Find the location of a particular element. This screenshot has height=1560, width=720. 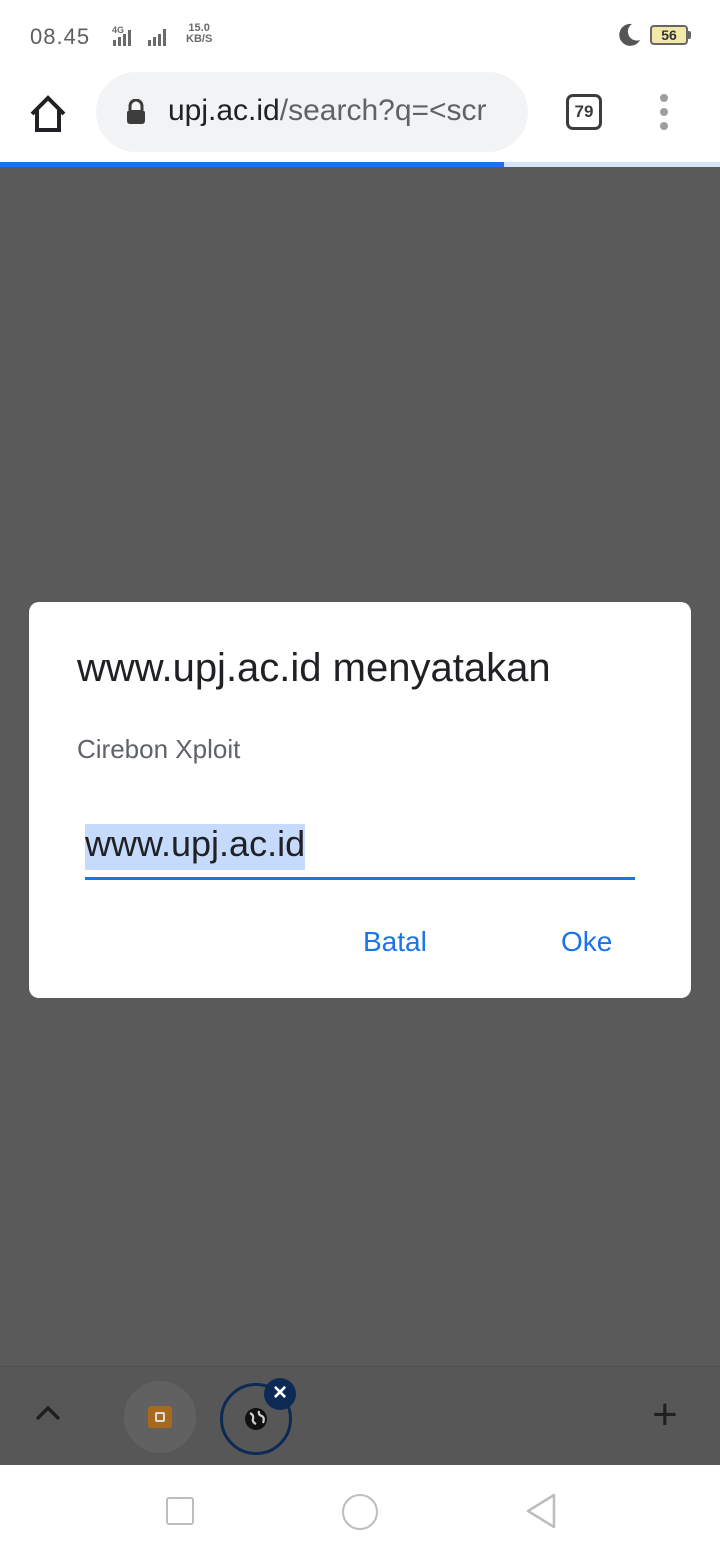

battery-icon: 56 is located at coordinates (669, 35).